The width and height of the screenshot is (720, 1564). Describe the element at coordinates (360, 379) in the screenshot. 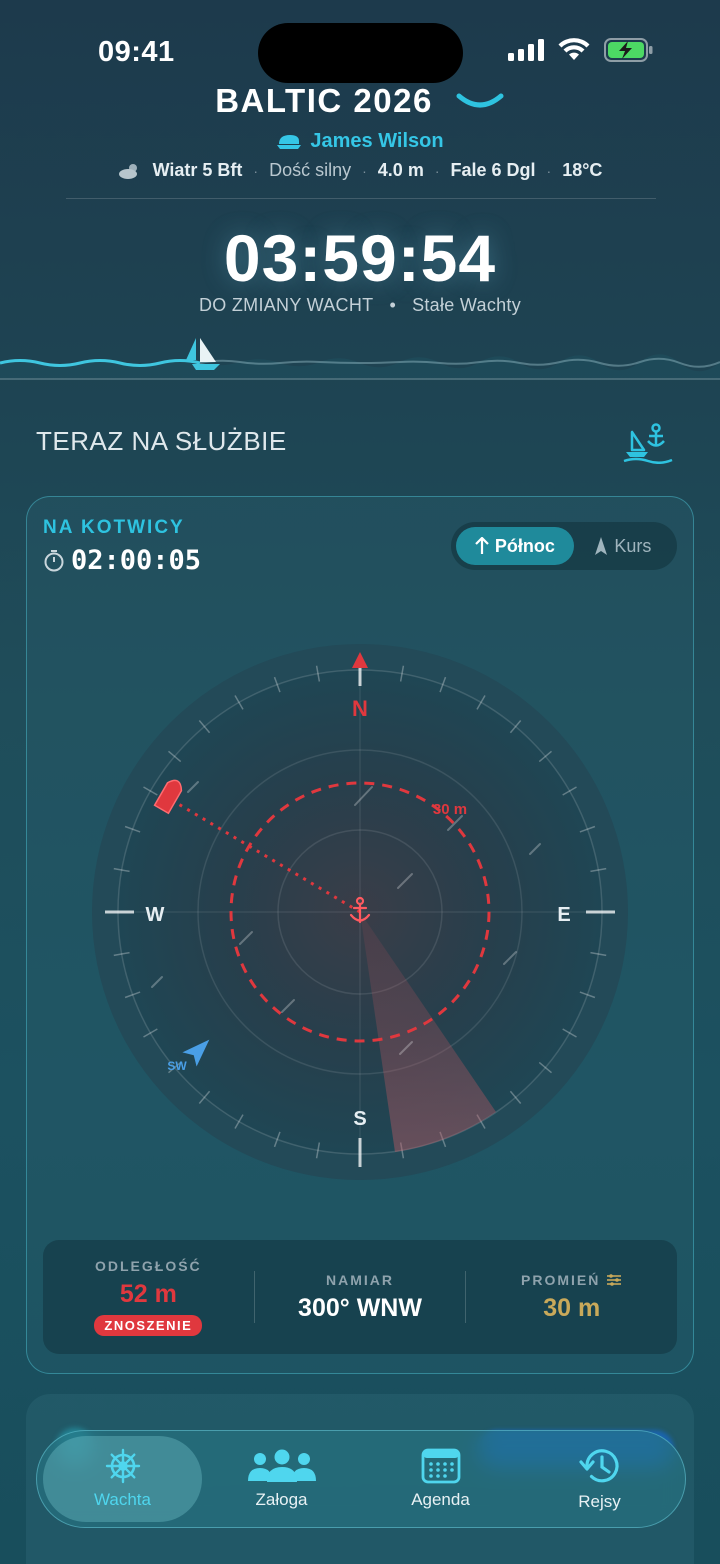

I see `header-bottom-line` at that location.